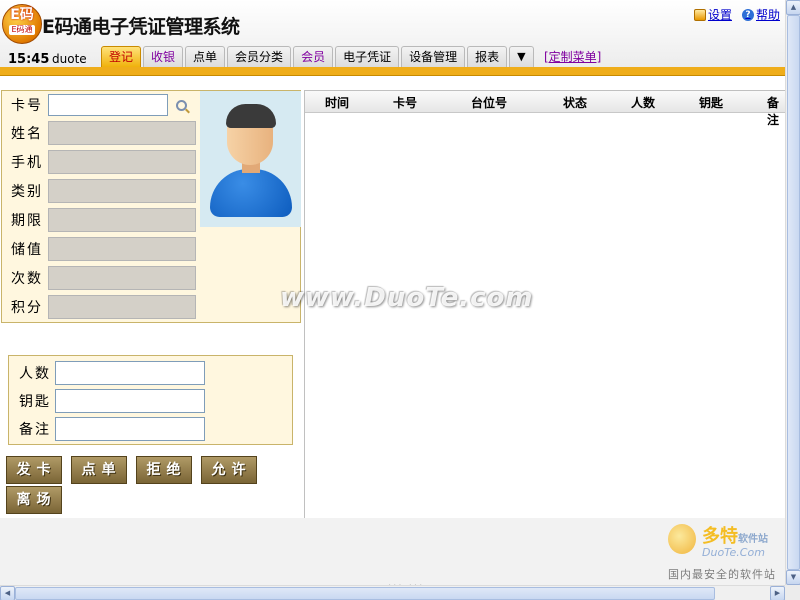 The width and height of the screenshot is (800, 600). Describe the element at coordinates (722, 574) in the screenshot. I see `watermark-slogan: 国内最安全的软件站` at that location.